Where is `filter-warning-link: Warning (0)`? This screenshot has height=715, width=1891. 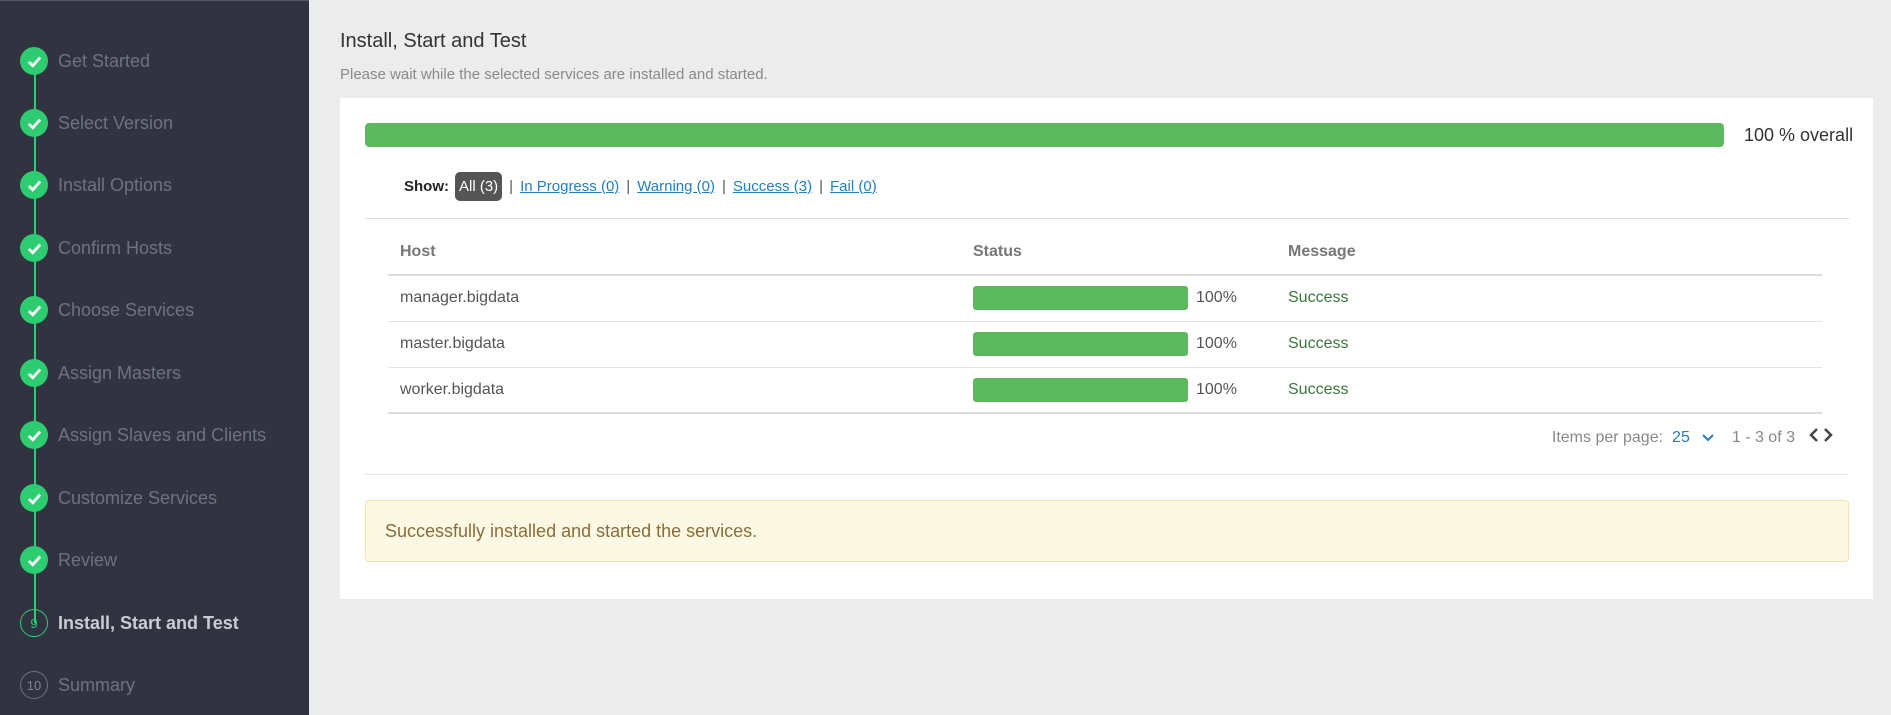
filter-warning-link: Warning (0) is located at coordinates (676, 186).